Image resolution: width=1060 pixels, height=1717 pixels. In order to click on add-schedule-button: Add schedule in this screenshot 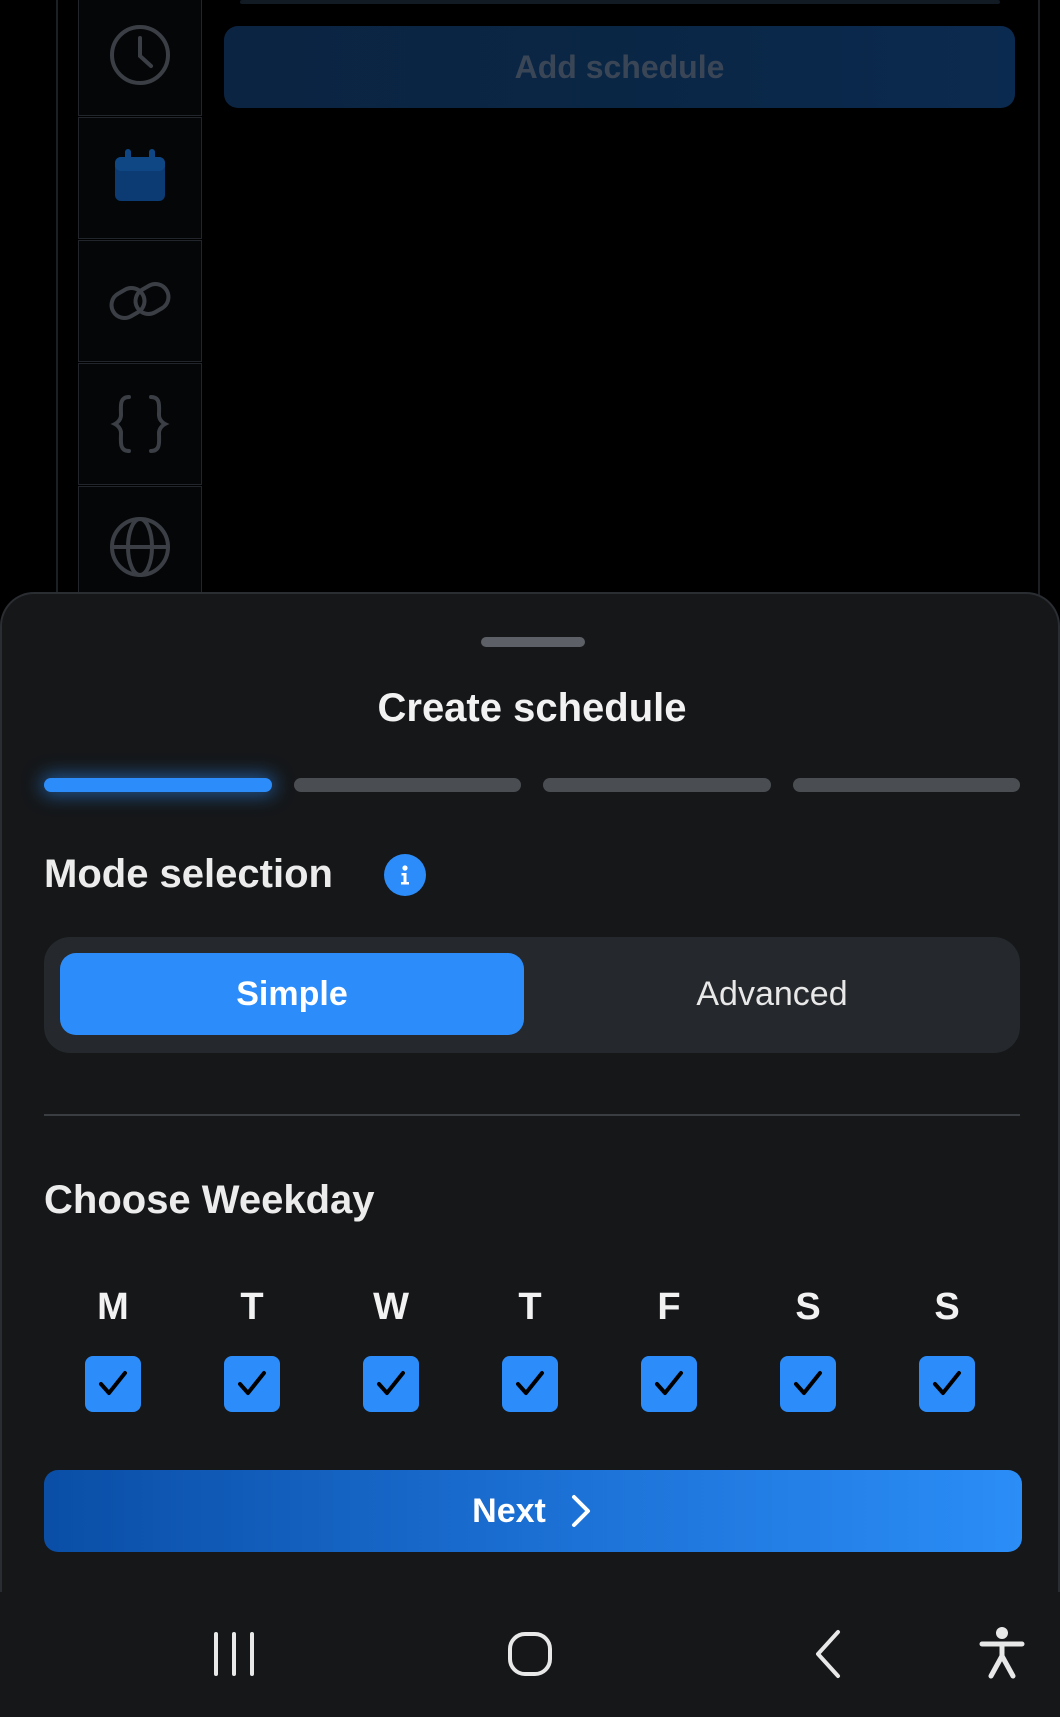, I will do `click(619, 67)`.